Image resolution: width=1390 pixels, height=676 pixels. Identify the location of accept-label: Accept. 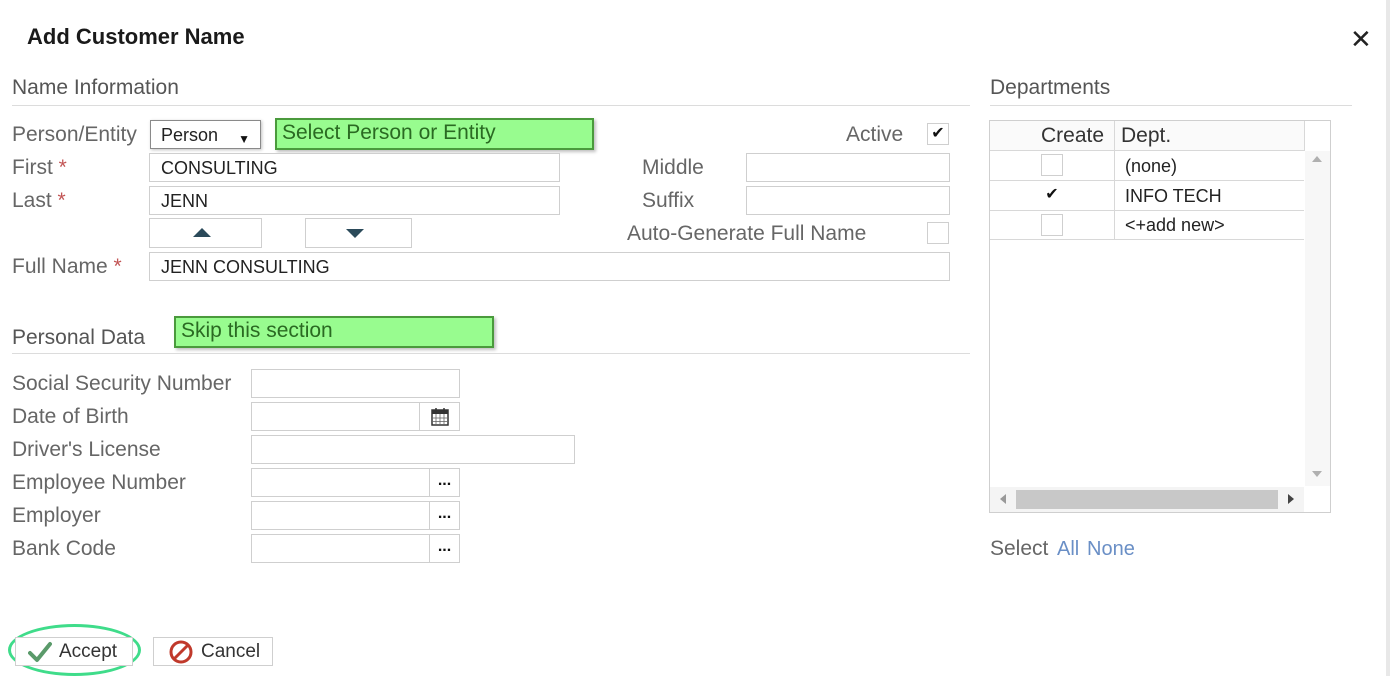
(88, 651).